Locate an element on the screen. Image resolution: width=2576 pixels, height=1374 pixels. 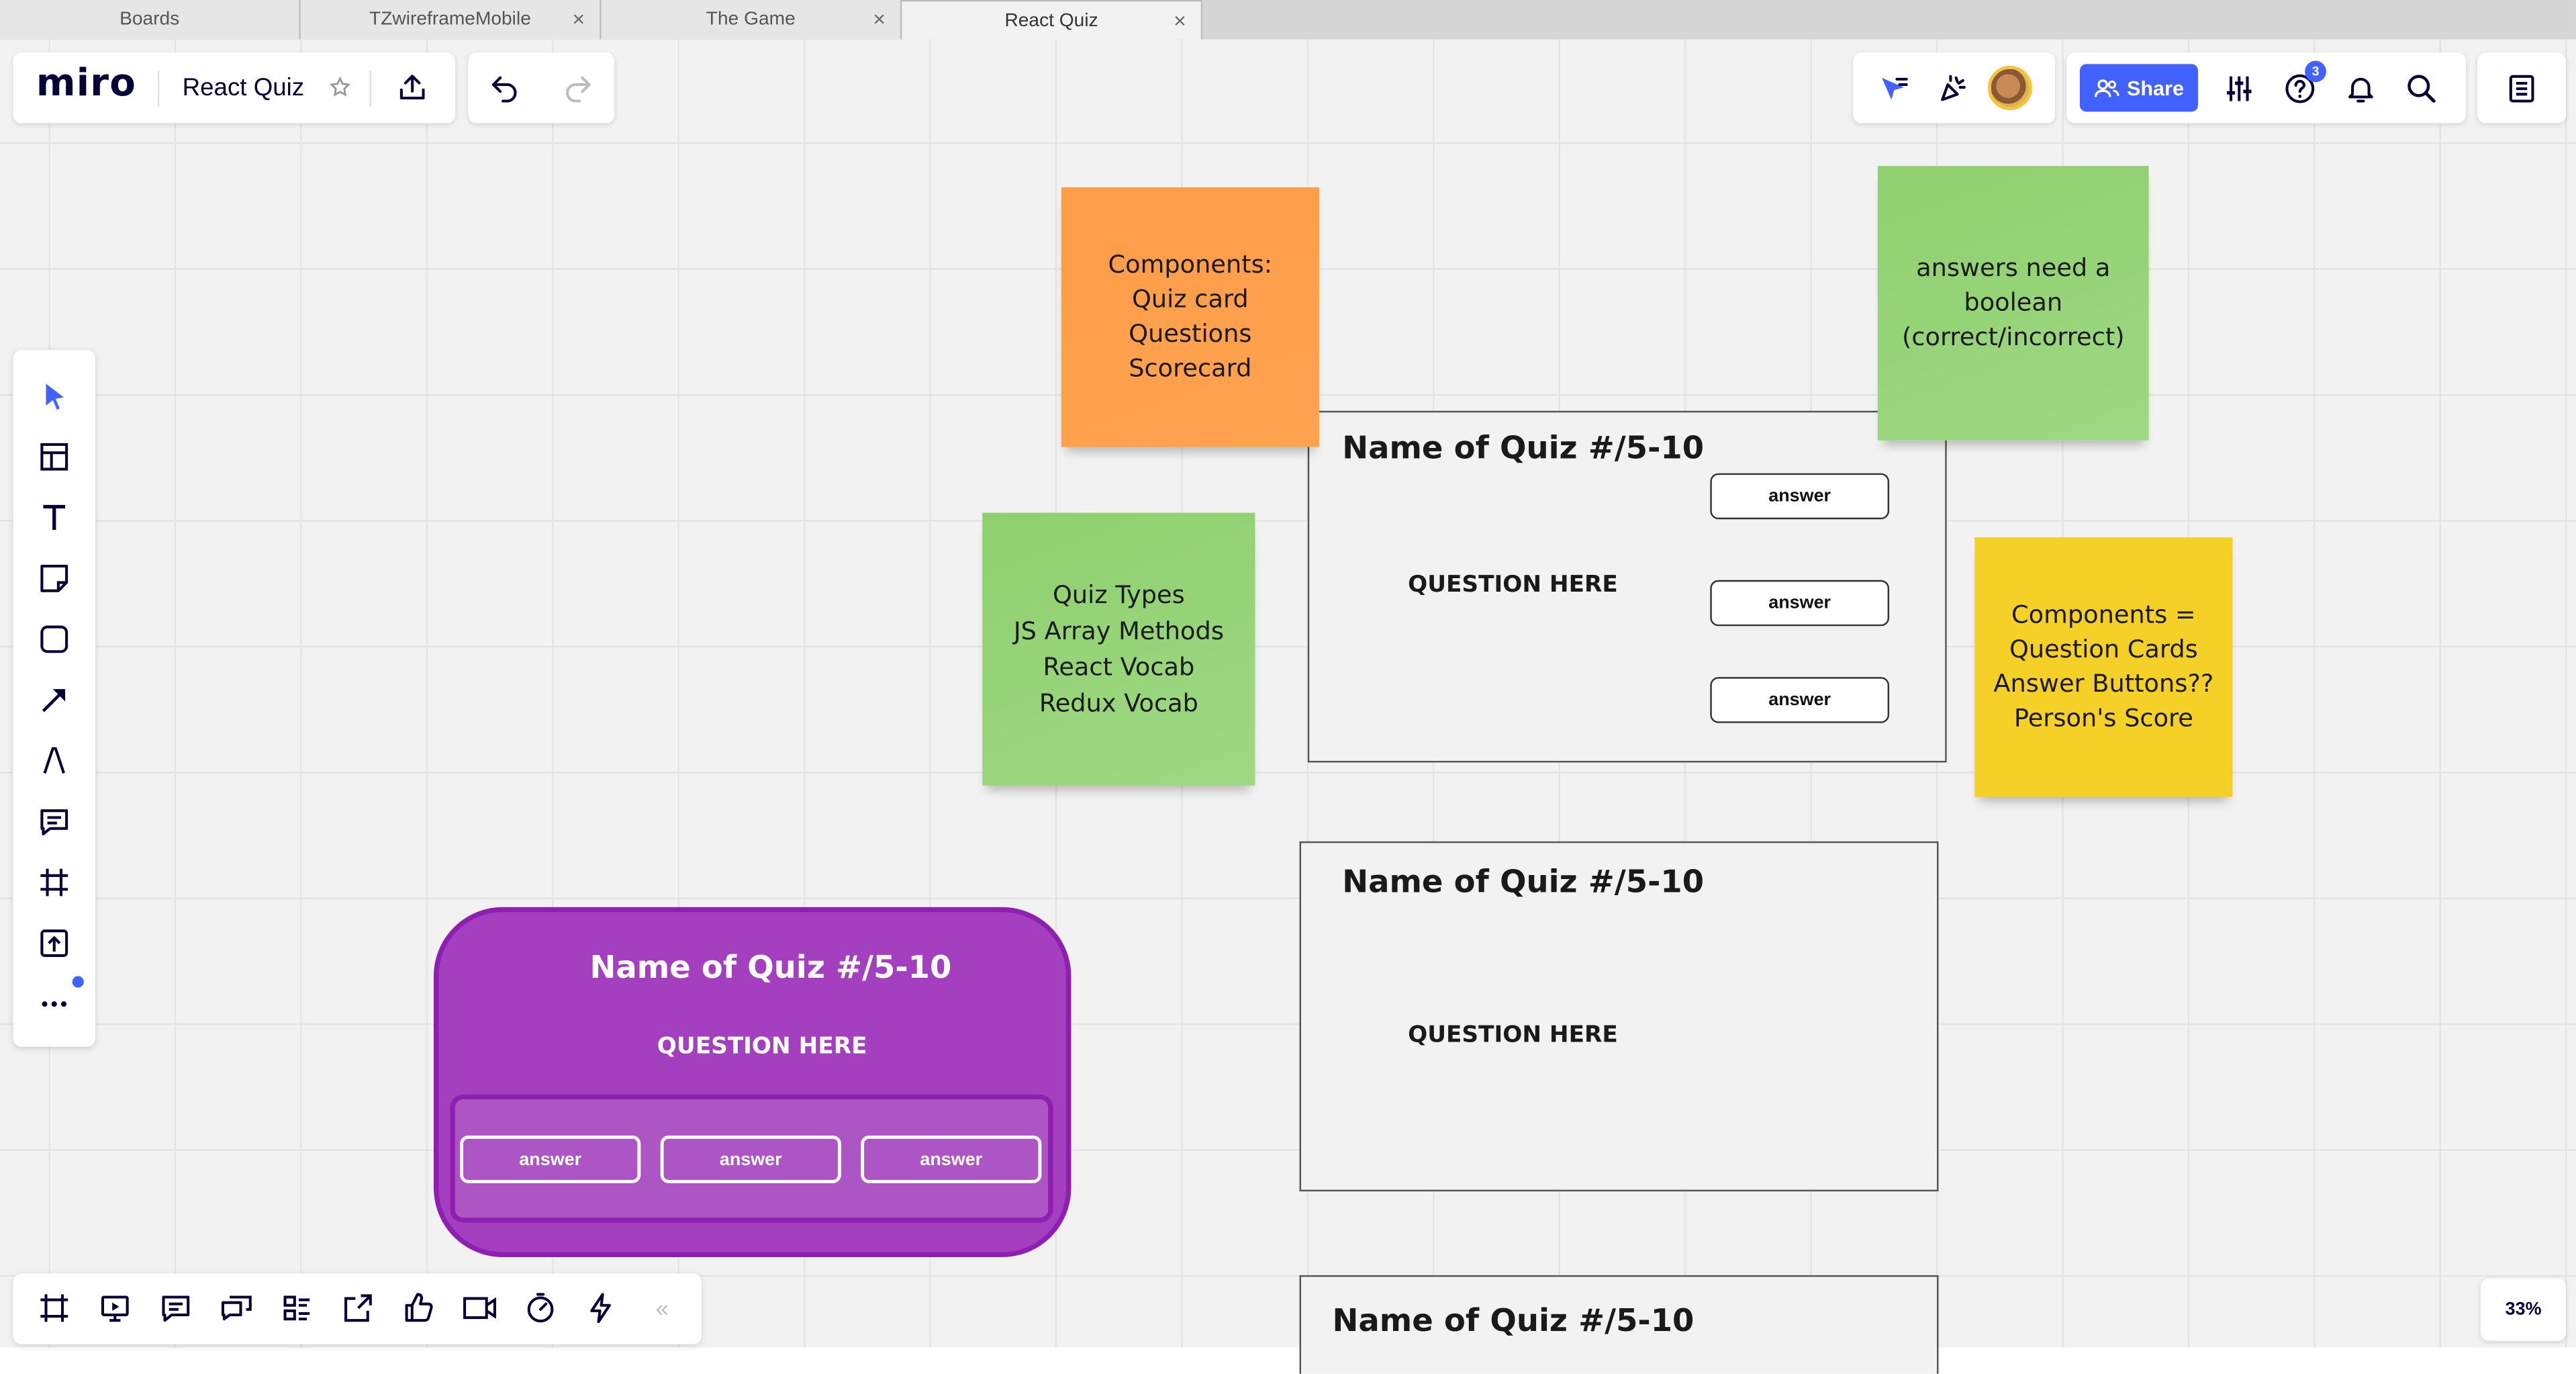
tab-boards: Boards is located at coordinates (150, 20).